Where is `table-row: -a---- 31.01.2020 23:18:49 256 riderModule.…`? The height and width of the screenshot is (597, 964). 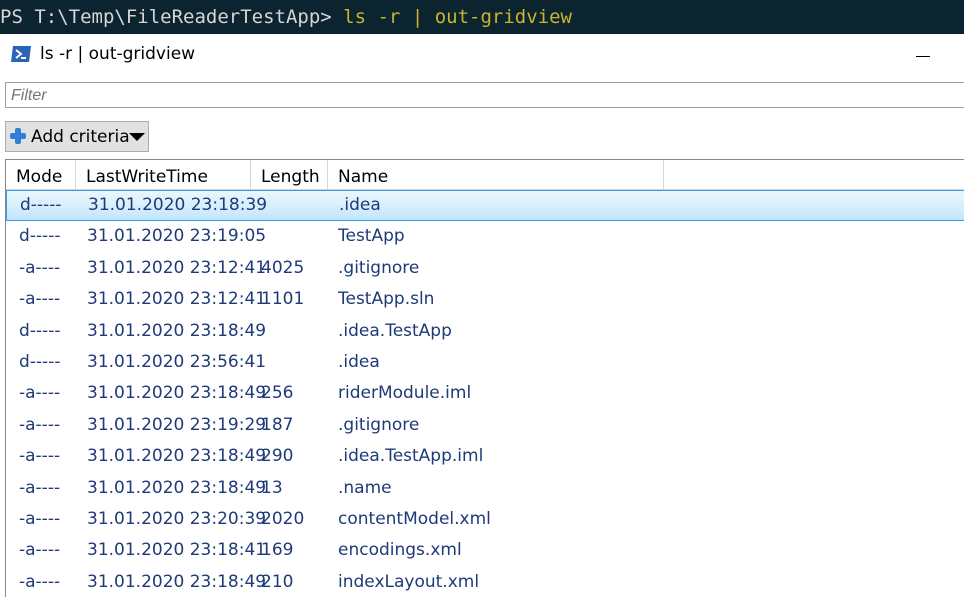
table-row: -a---- 31.01.2020 23:18:49 256 riderModule.… is located at coordinates (485, 393).